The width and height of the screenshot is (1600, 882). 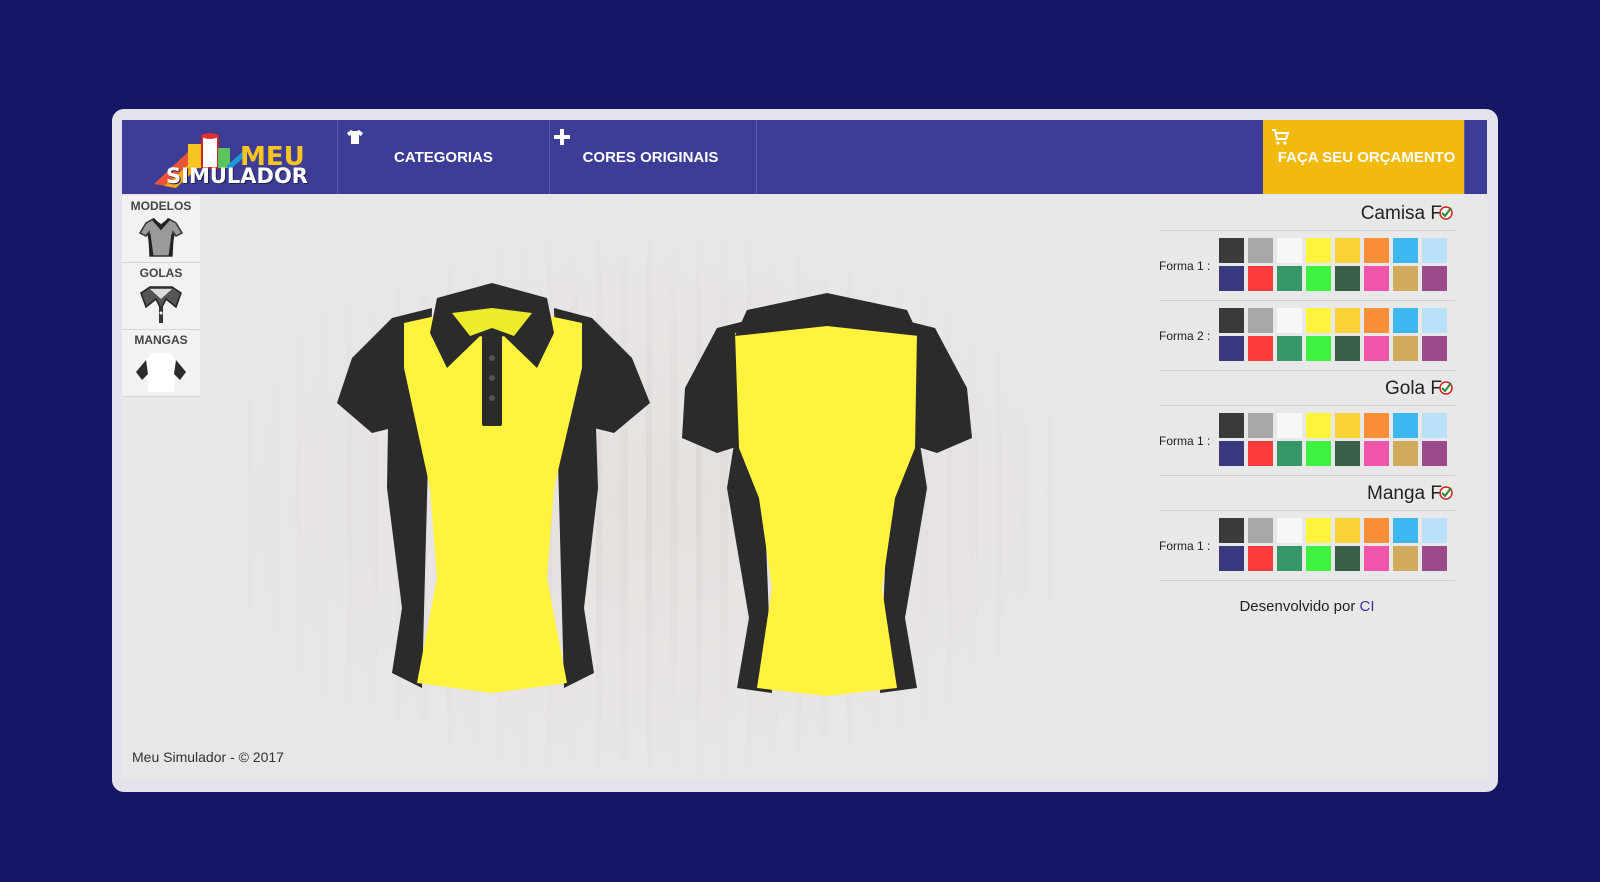 What do you see at coordinates (161, 206) in the screenshot?
I see `tool-modelos-label: MODELOS` at bounding box center [161, 206].